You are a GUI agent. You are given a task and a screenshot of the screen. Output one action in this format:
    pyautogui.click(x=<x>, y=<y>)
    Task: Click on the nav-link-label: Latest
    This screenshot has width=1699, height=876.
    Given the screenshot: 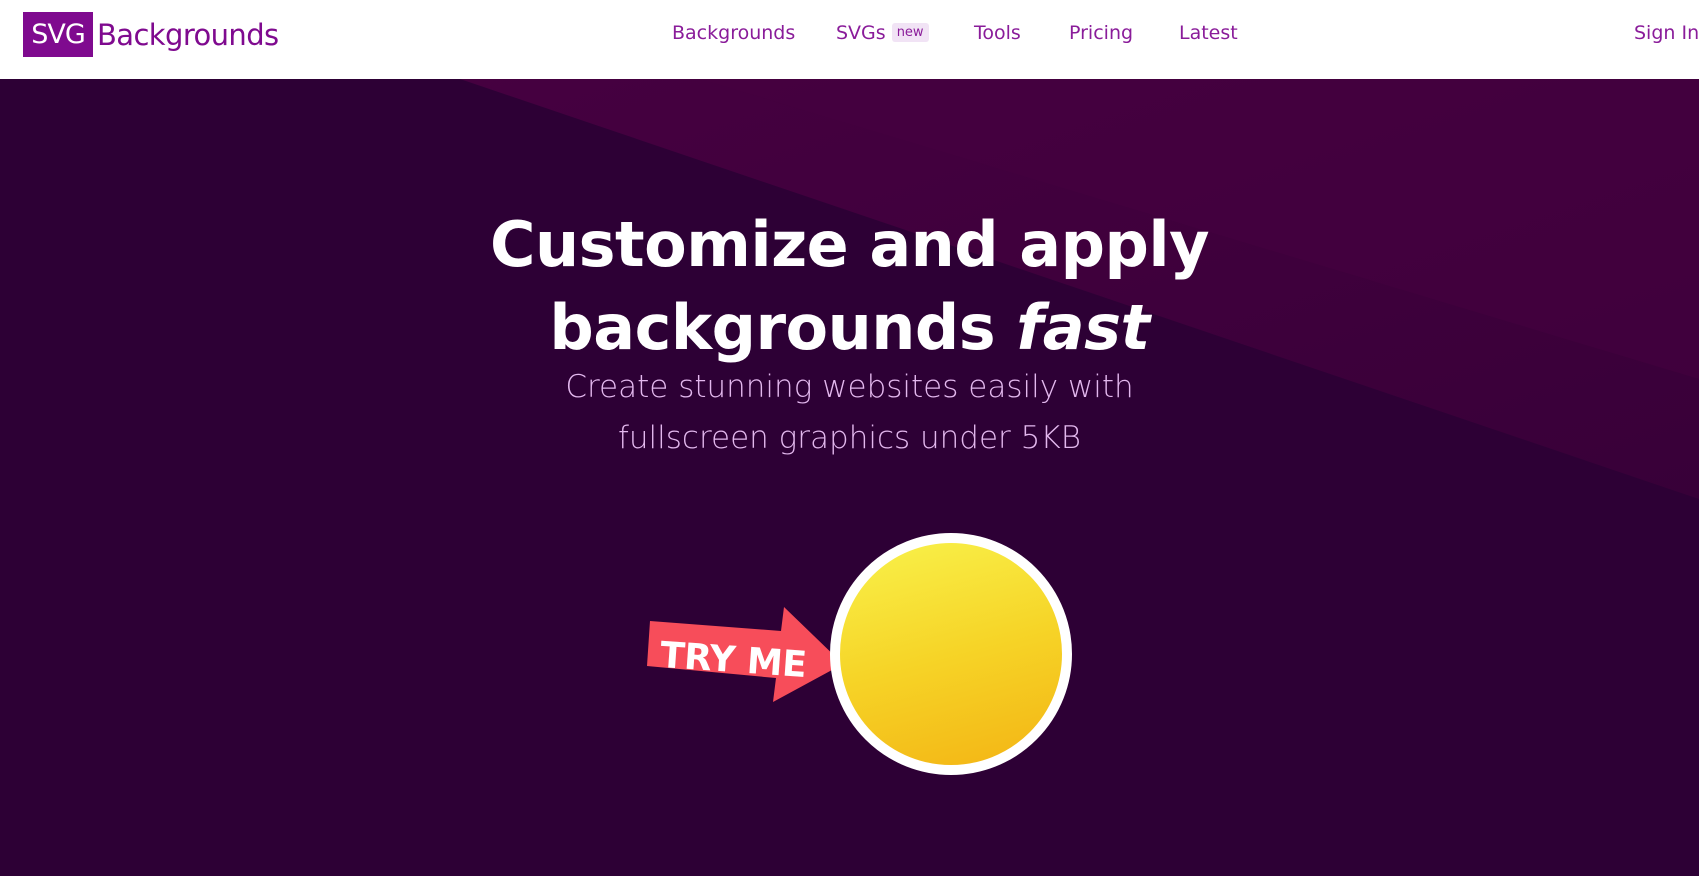 What is the action you would take?
    pyautogui.click(x=1208, y=33)
    